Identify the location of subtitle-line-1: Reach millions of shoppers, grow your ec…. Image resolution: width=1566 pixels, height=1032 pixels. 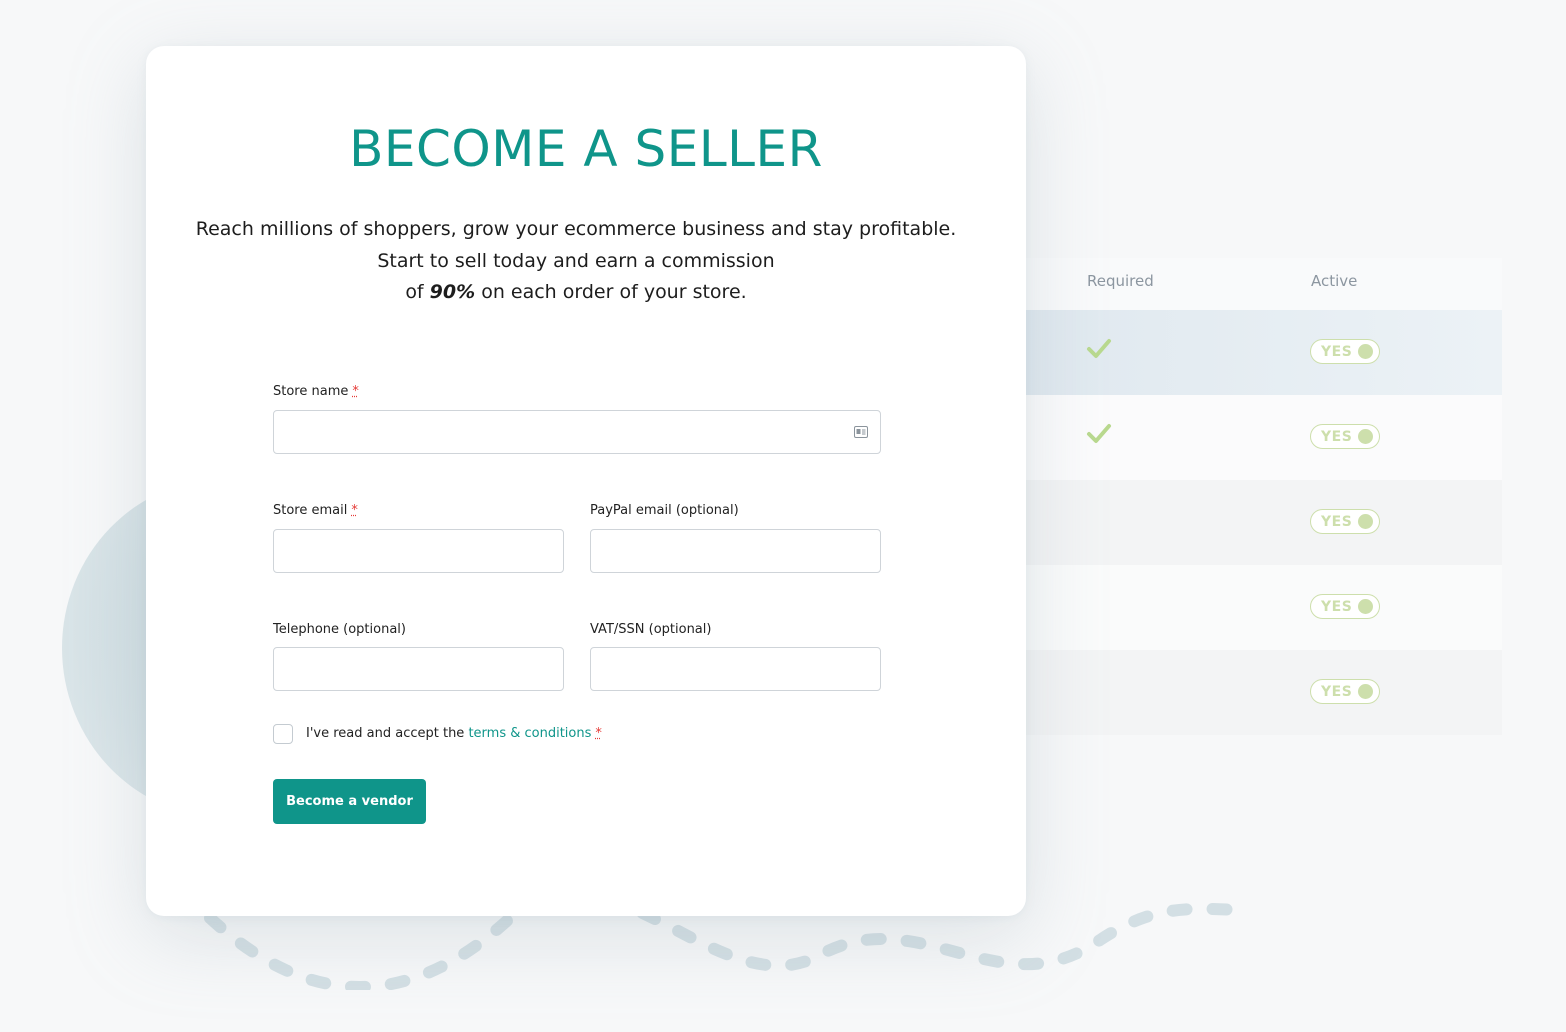
(576, 229).